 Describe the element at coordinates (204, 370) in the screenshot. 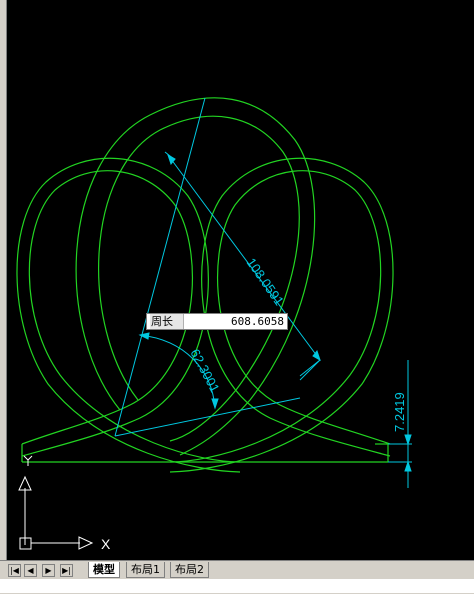

I see `dim-text-angular: 62.3001` at that location.